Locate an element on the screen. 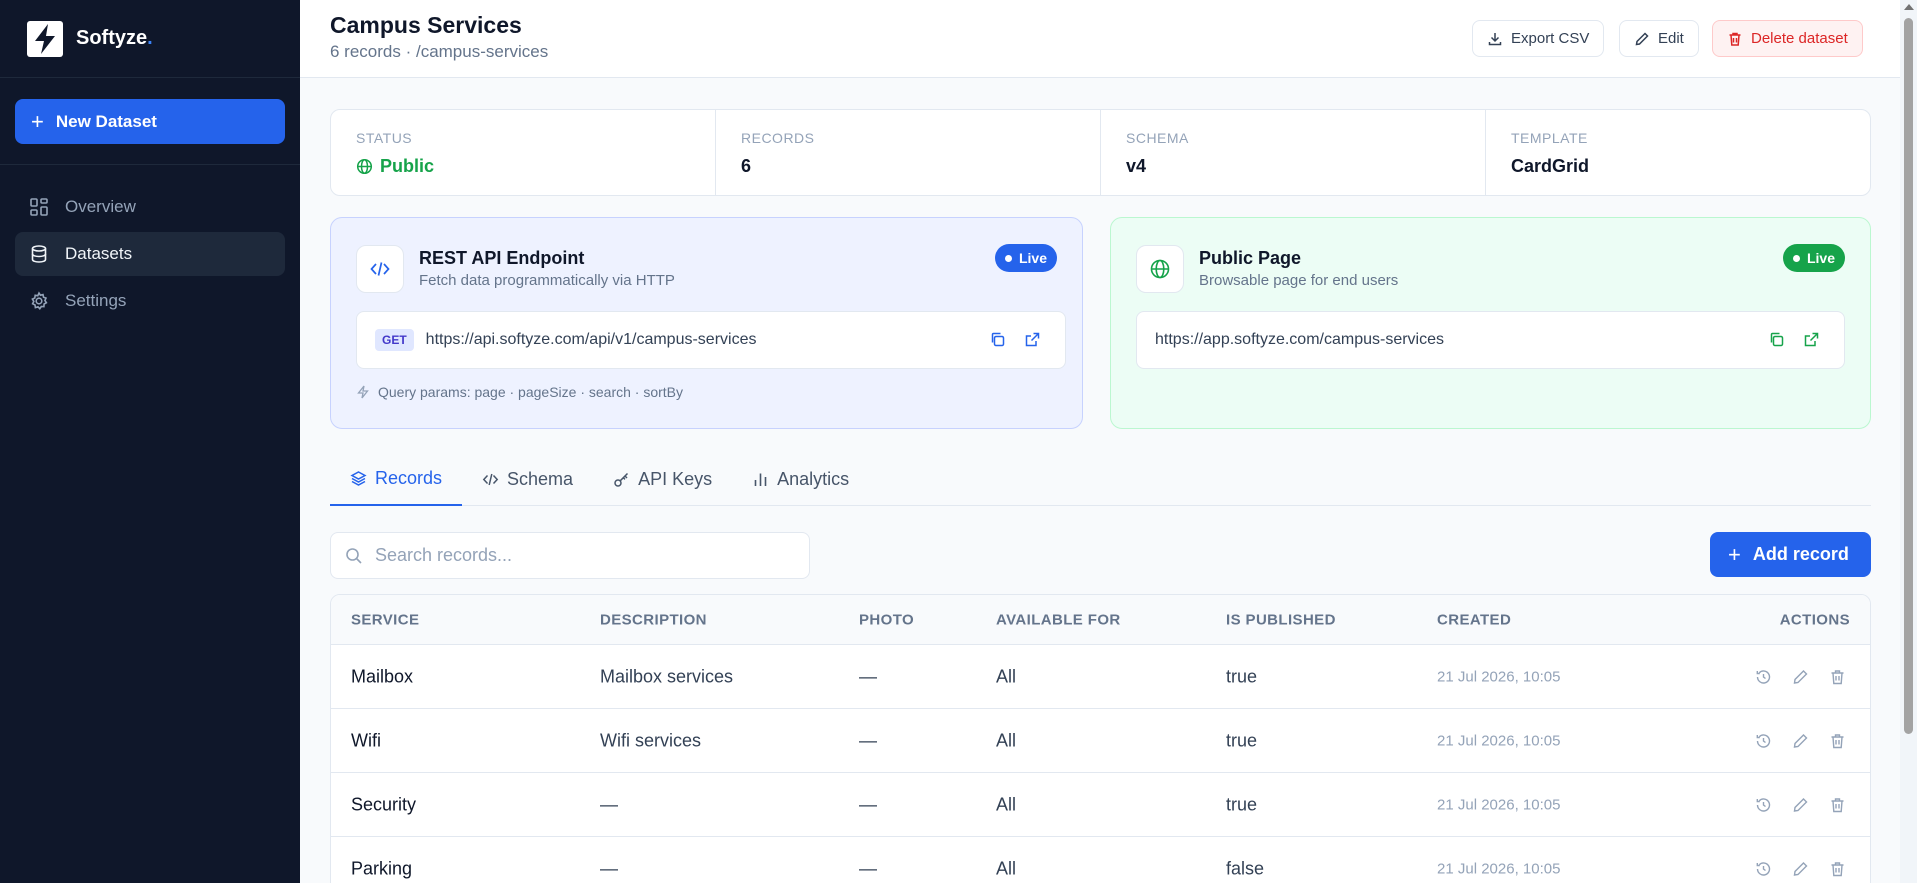  scrollbar is located at coordinates (1908, 441).